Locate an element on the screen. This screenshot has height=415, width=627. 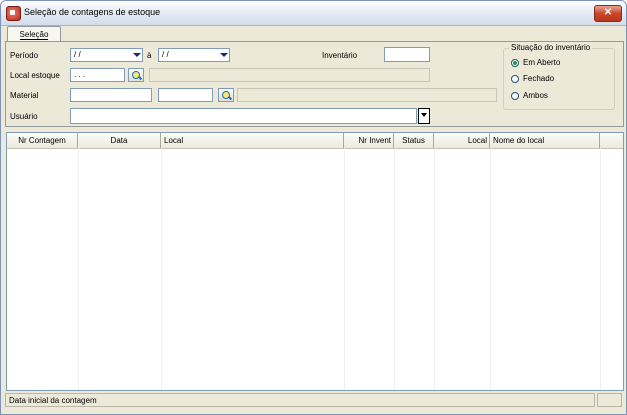
close-button: ✕ is located at coordinates (608, 13).